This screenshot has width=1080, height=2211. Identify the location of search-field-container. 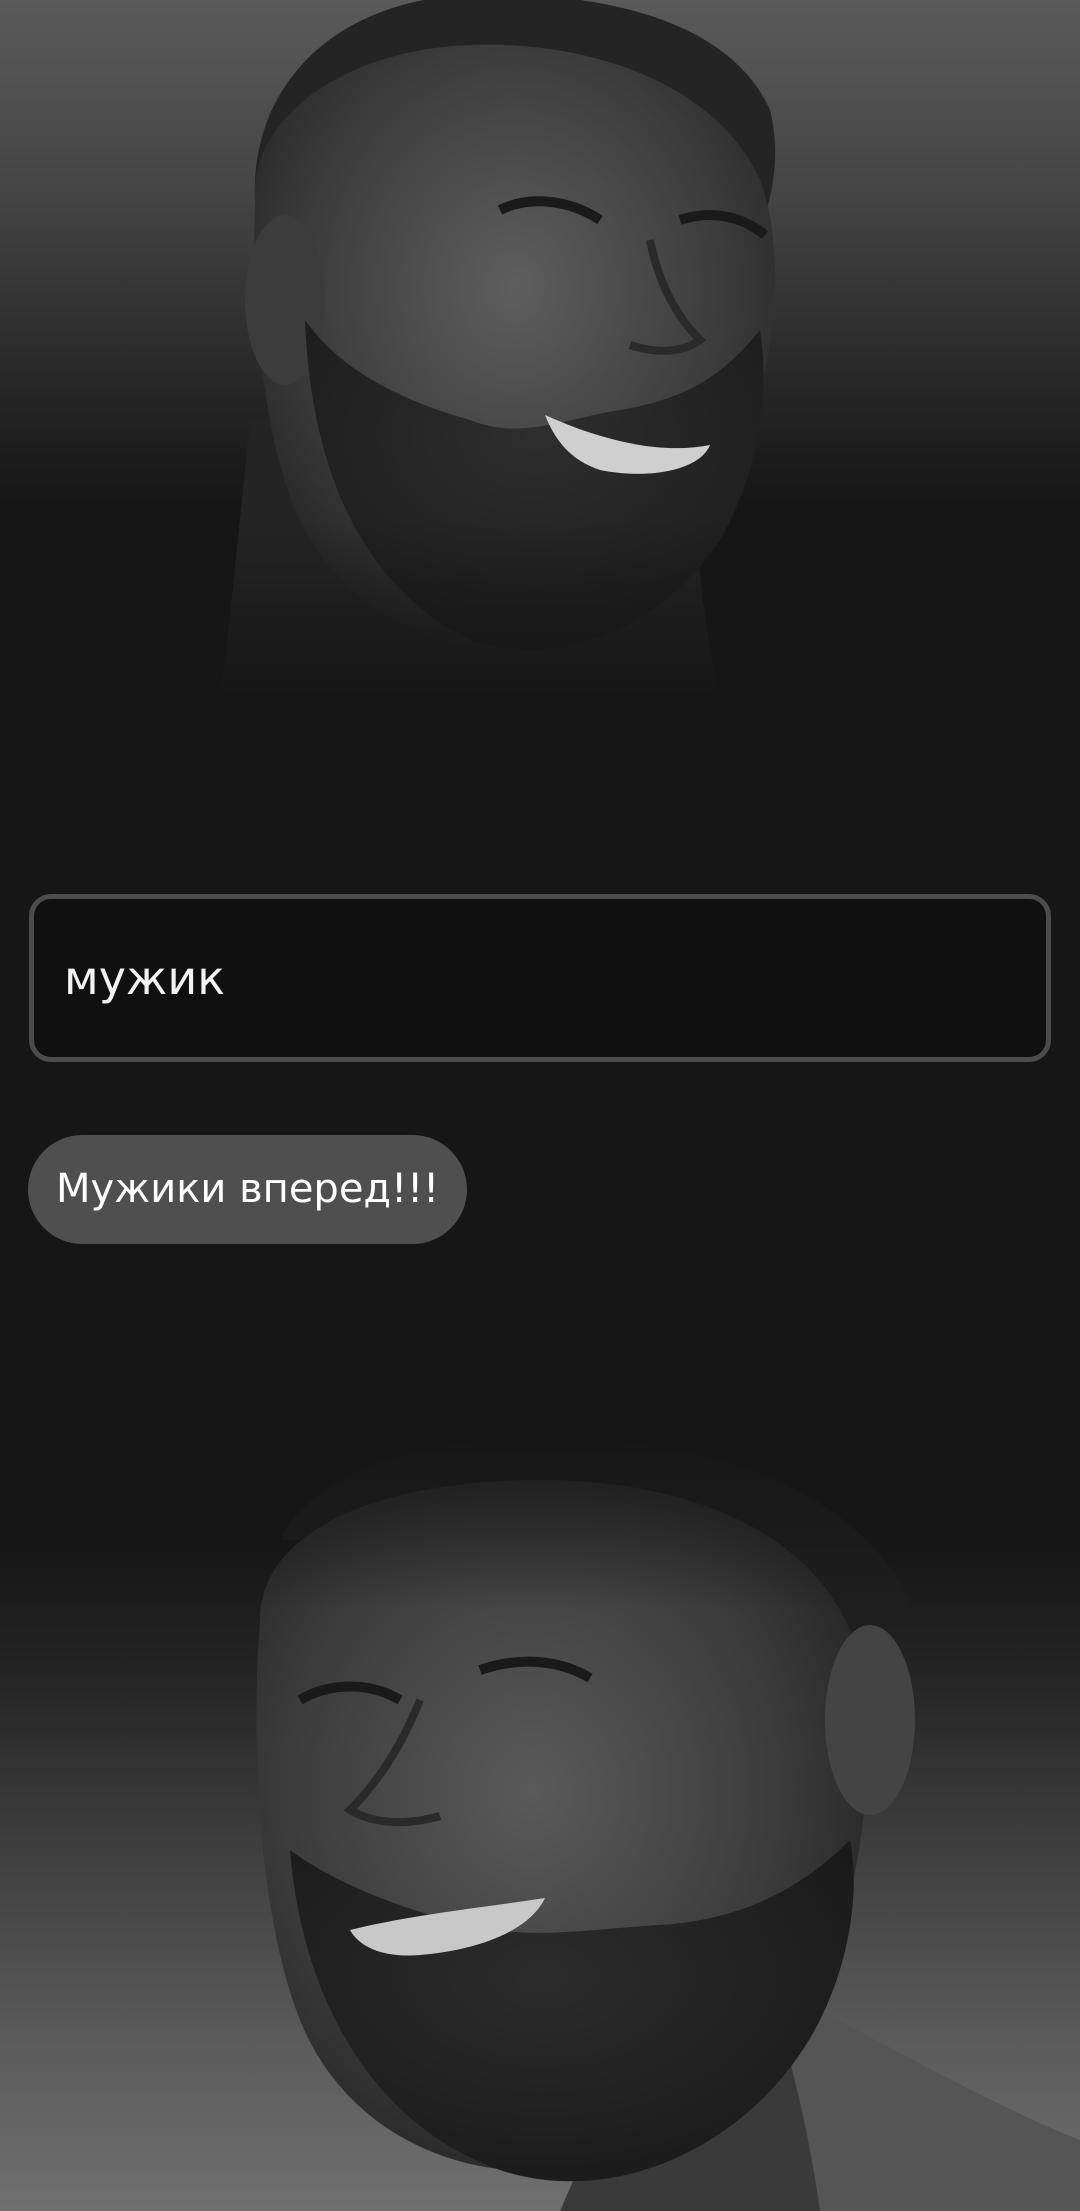
(540, 978).